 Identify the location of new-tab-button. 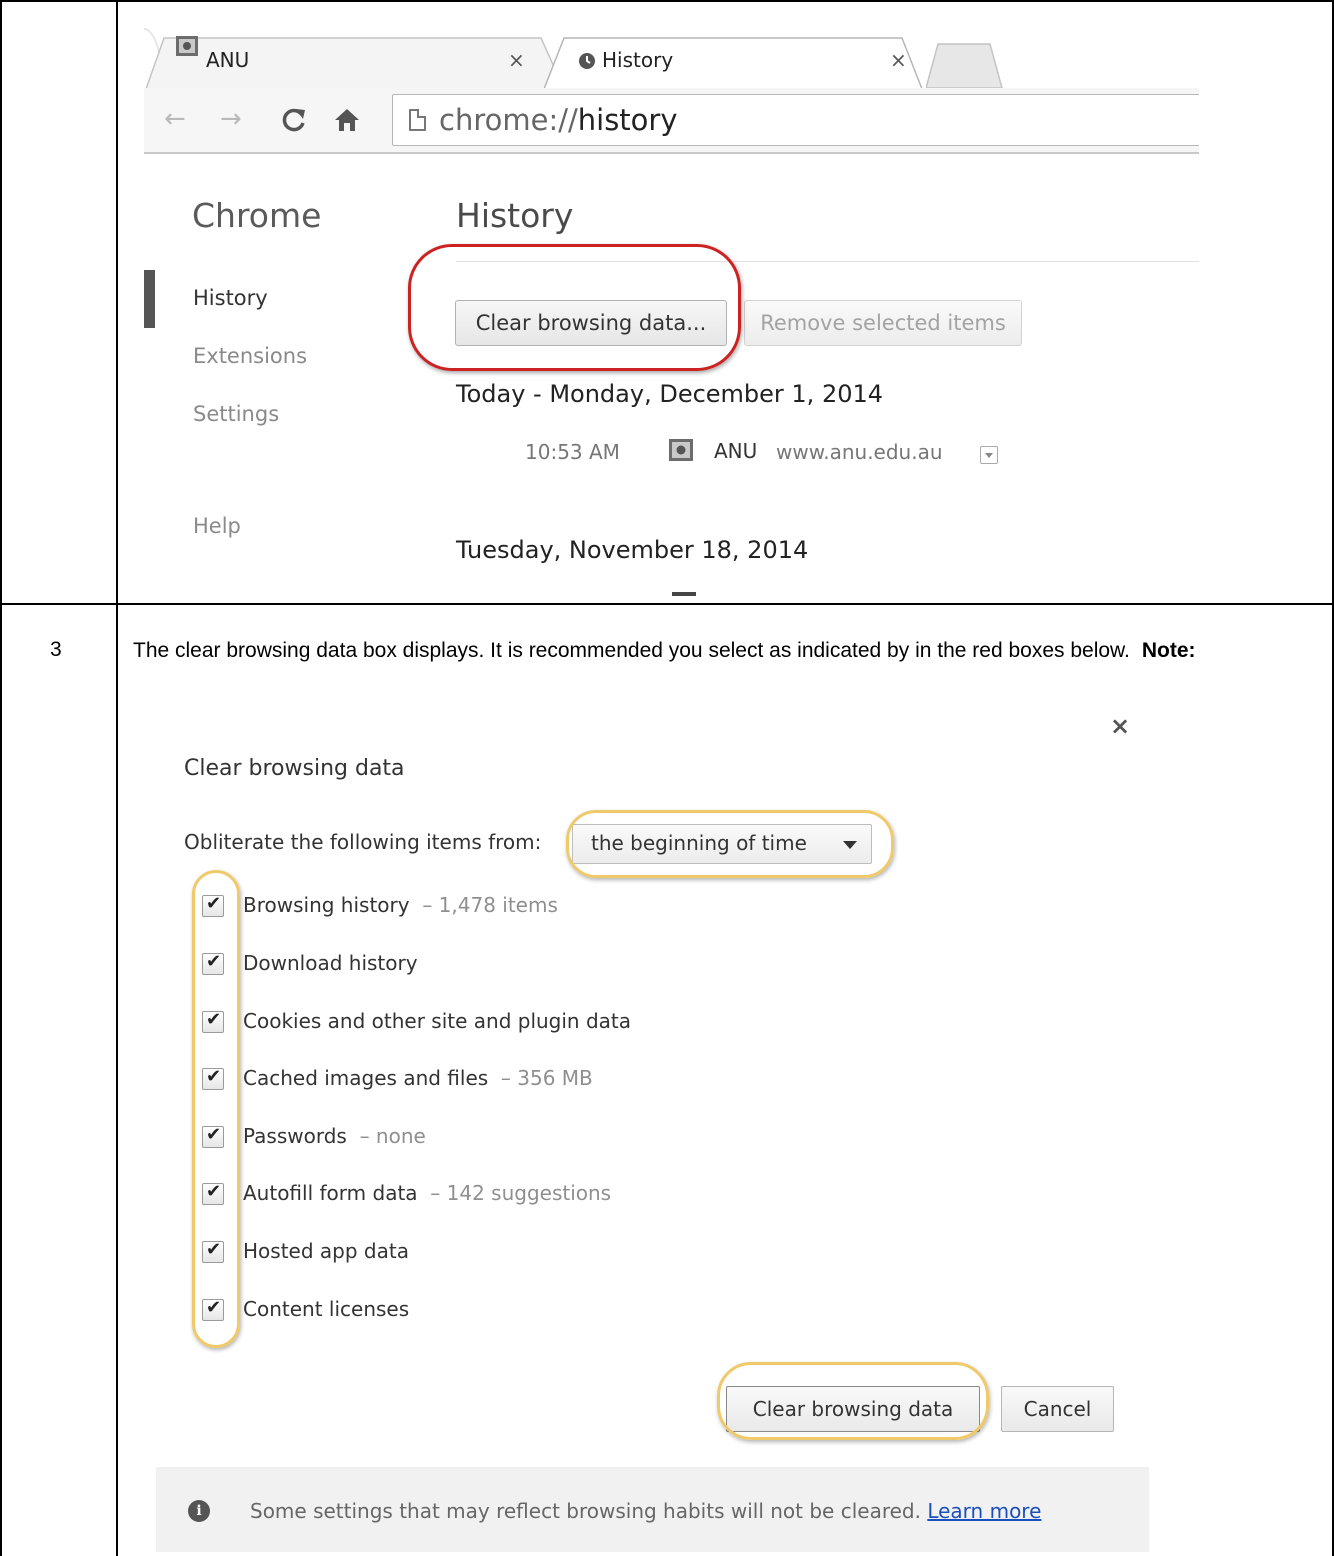
(966, 65).